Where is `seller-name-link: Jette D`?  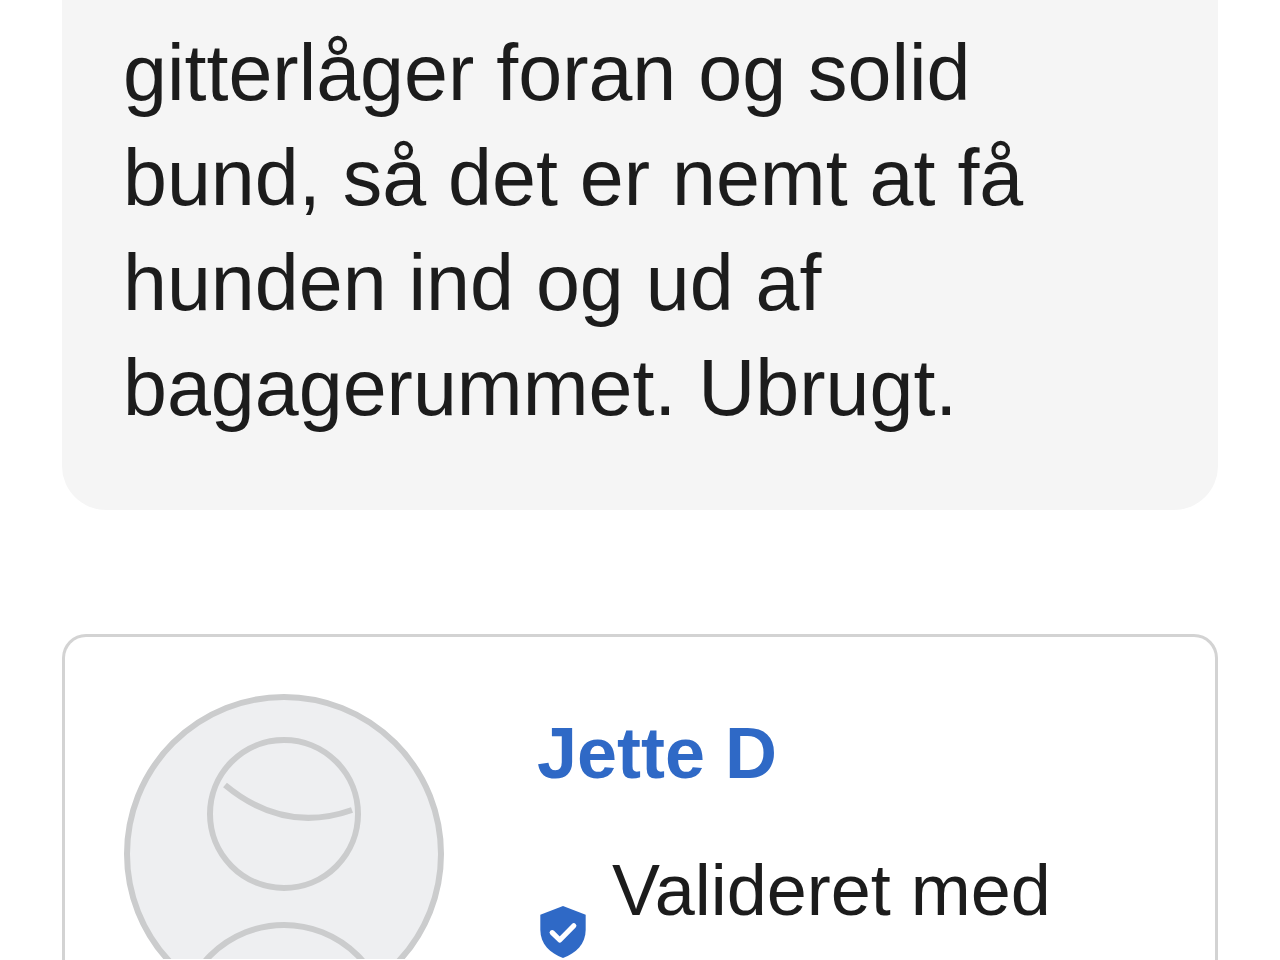
seller-name-link: Jette D is located at coordinates (657, 753).